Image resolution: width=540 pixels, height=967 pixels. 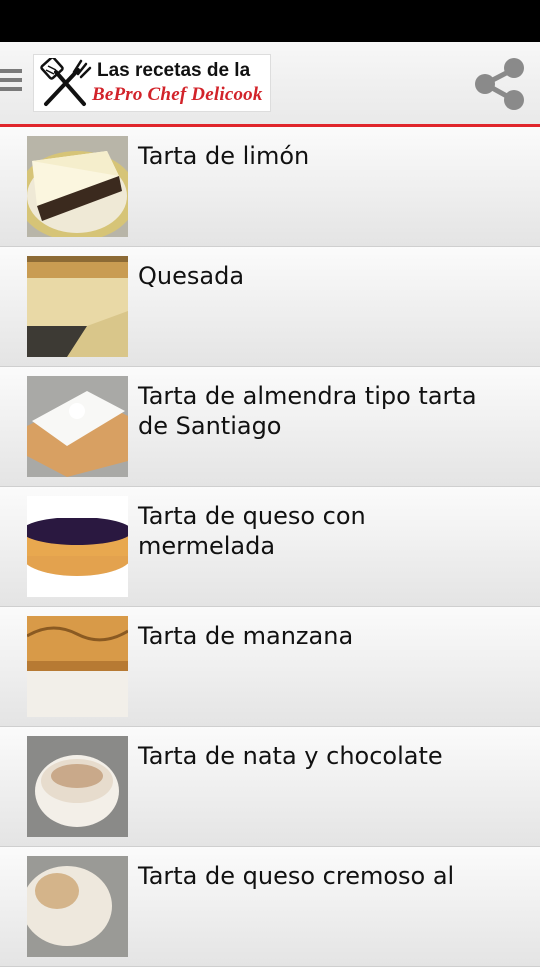 I want to click on apple-cake-photo, so click(x=77, y=666).